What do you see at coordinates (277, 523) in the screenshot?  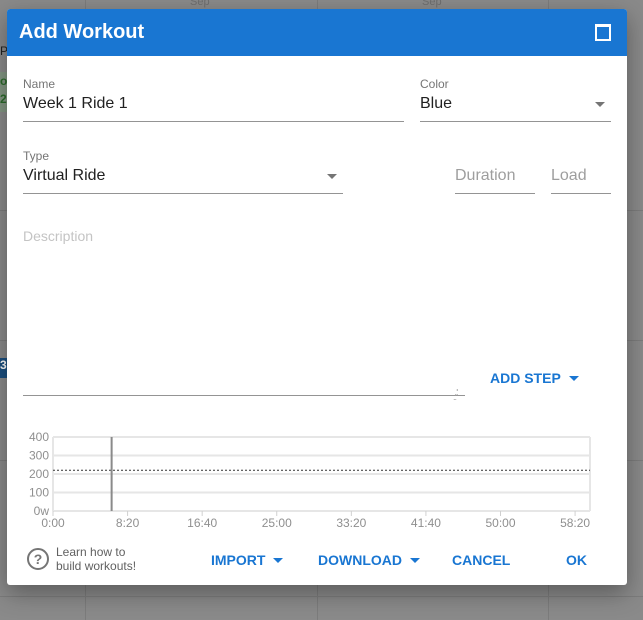 I see `x-tick-label: 25:00` at bounding box center [277, 523].